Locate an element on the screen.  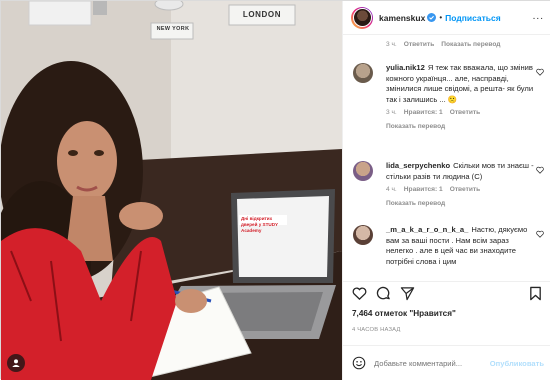
comment-meta: 3 ч. Нравится: 1 Ответить is located at coordinates (460, 113).